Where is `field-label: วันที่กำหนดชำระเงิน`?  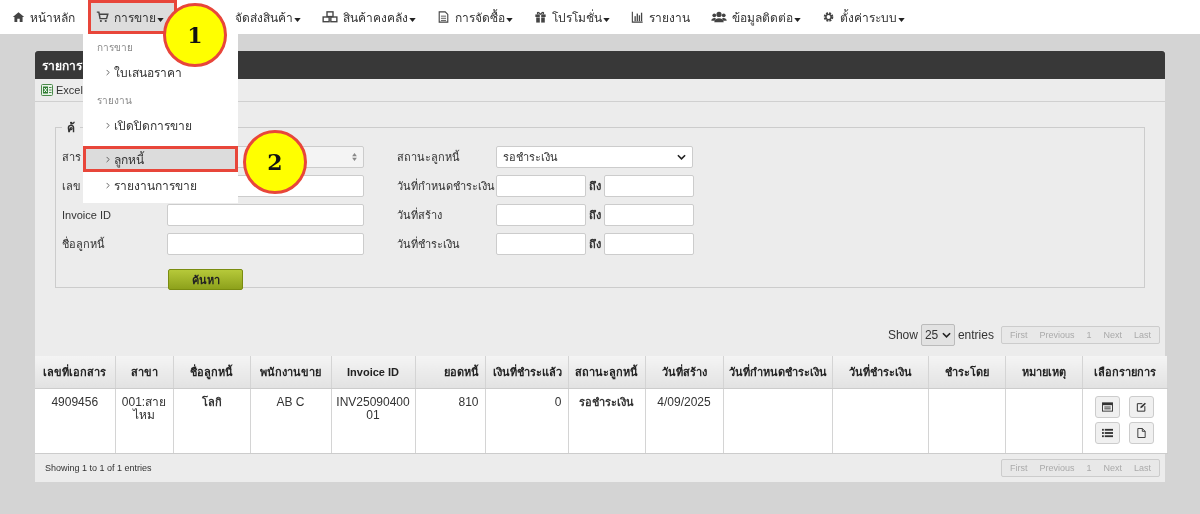 field-label: วันที่กำหนดชำระเงิน is located at coordinates (446, 185).